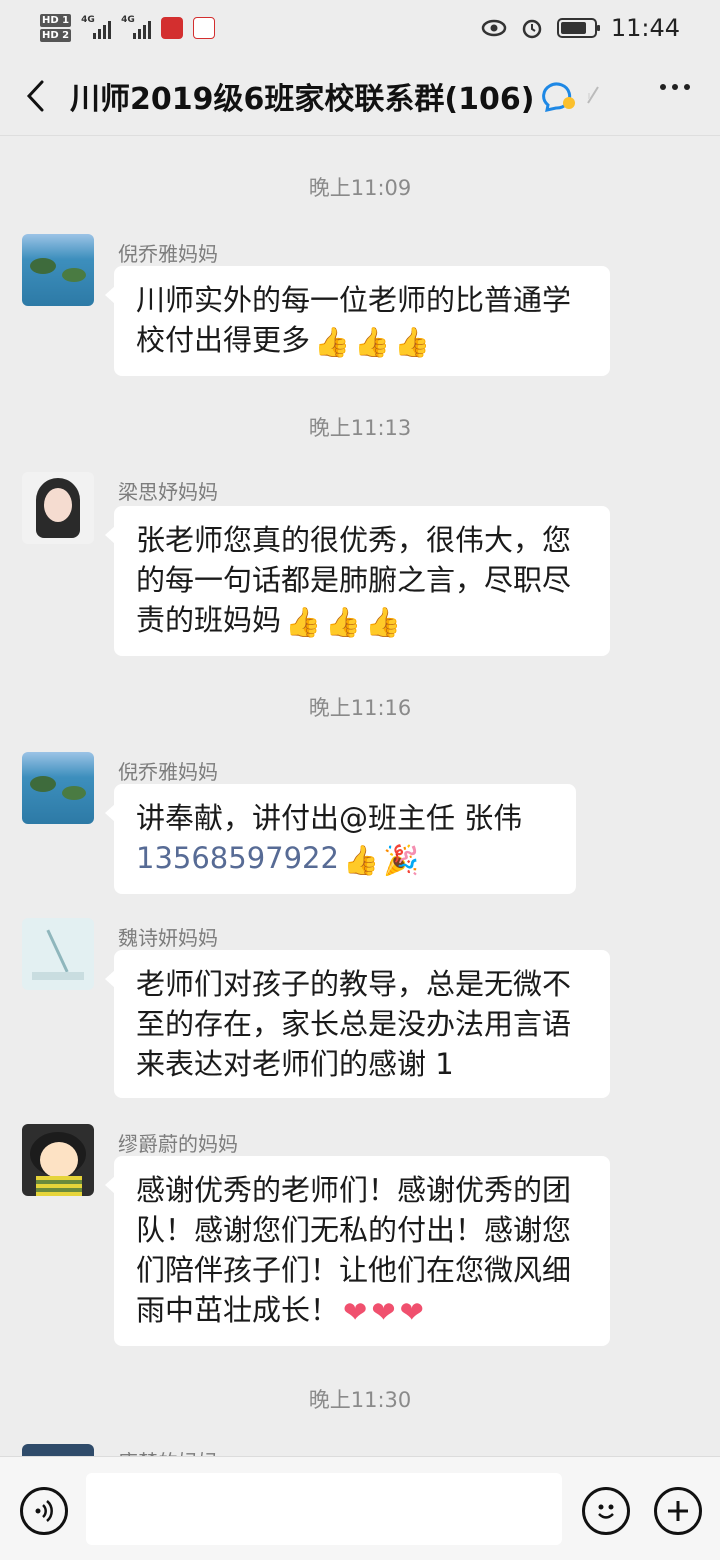  Describe the element at coordinates (360, 188) in the screenshot. I see `timestamp: 晚上11:09` at that location.